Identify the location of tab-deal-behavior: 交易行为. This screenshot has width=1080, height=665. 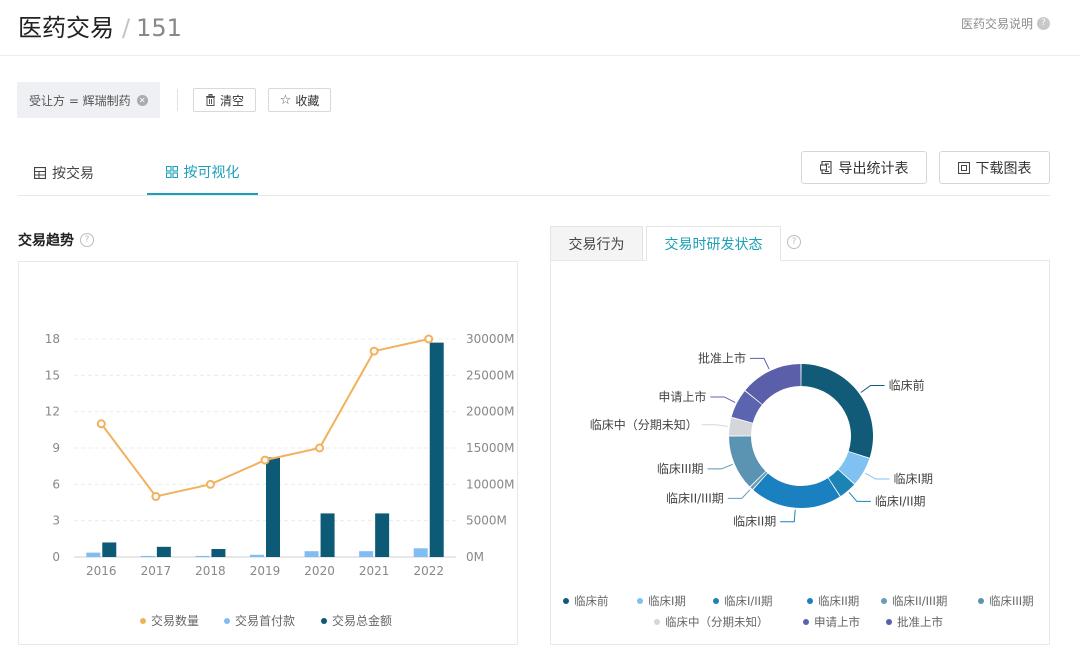
(596, 243).